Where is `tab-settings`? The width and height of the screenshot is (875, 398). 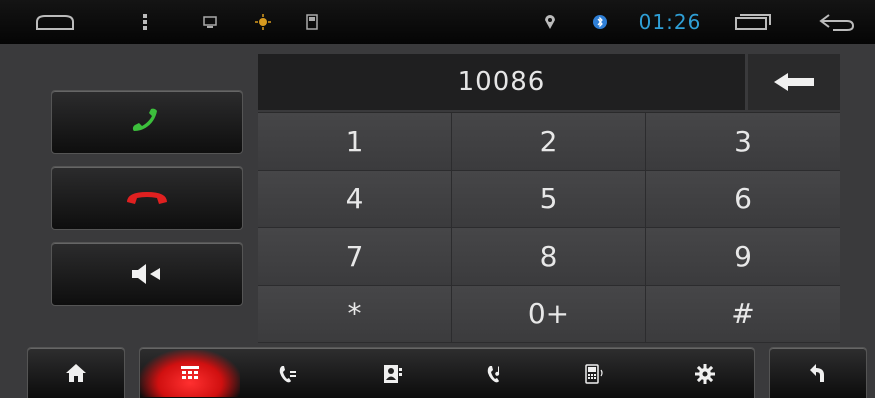 tab-settings is located at coordinates (705, 373).